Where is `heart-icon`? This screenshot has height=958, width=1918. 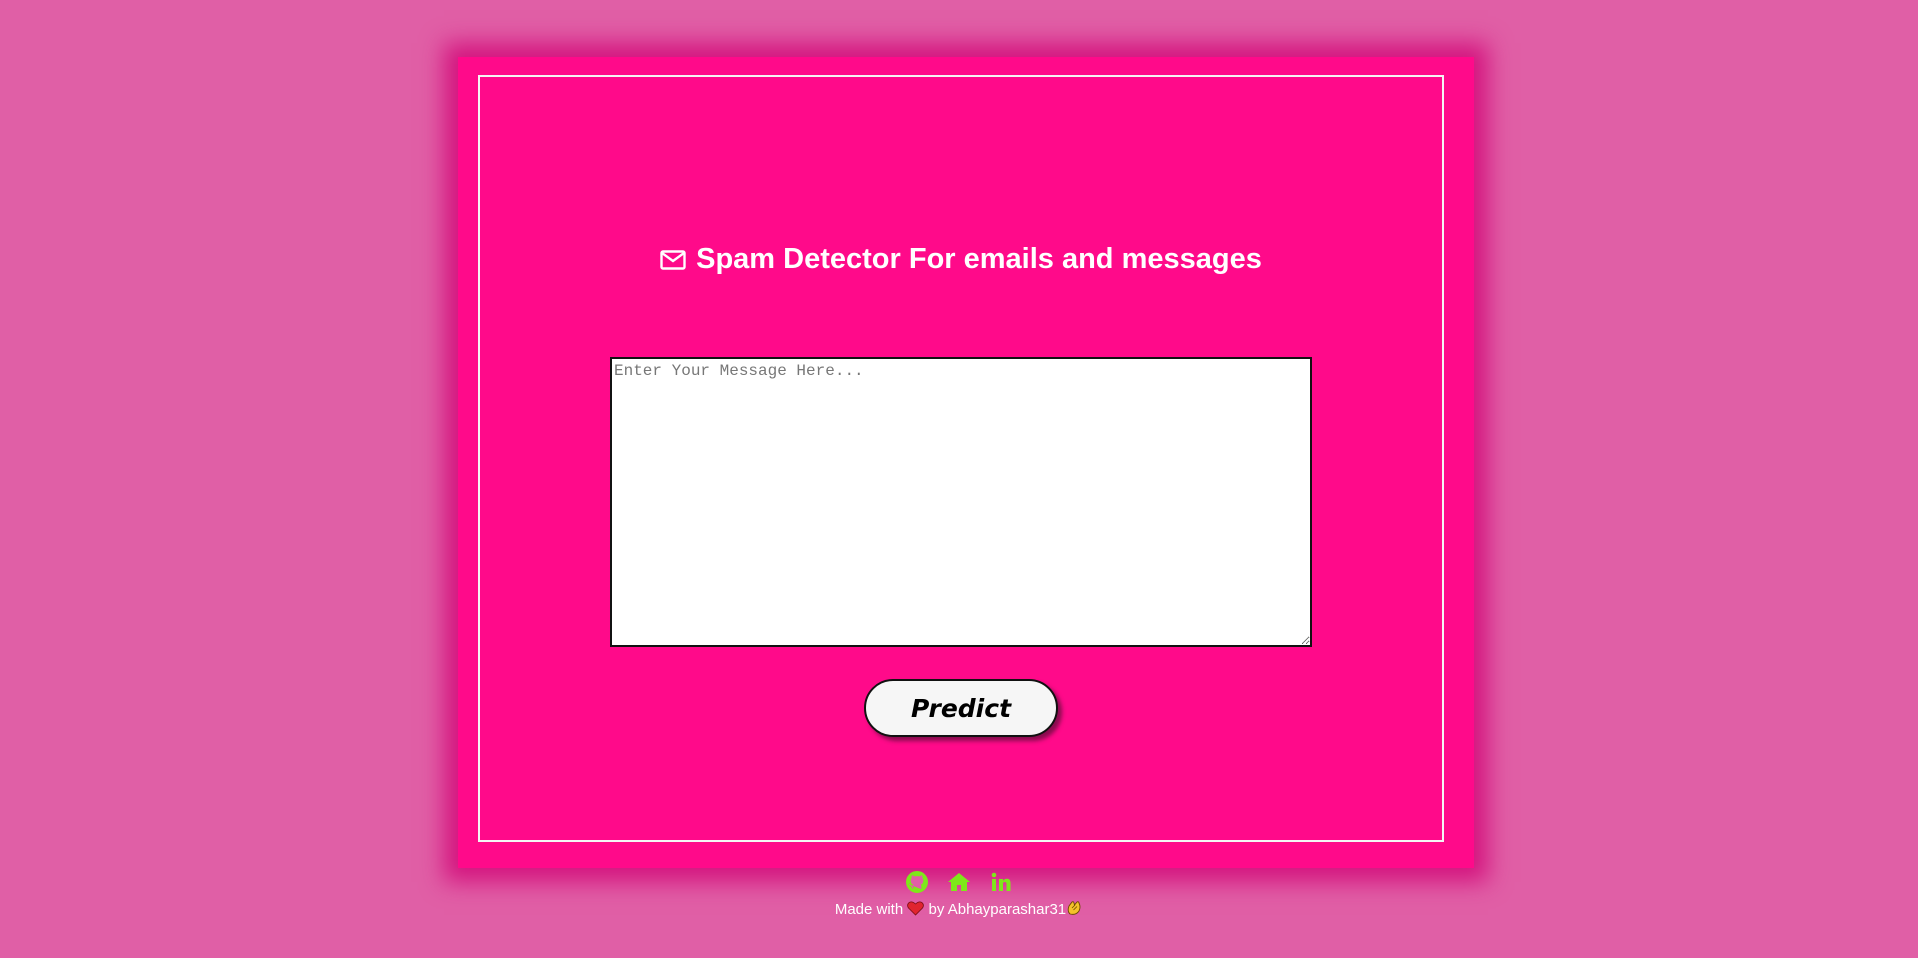
heart-icon is located at coordinates (916, 910).